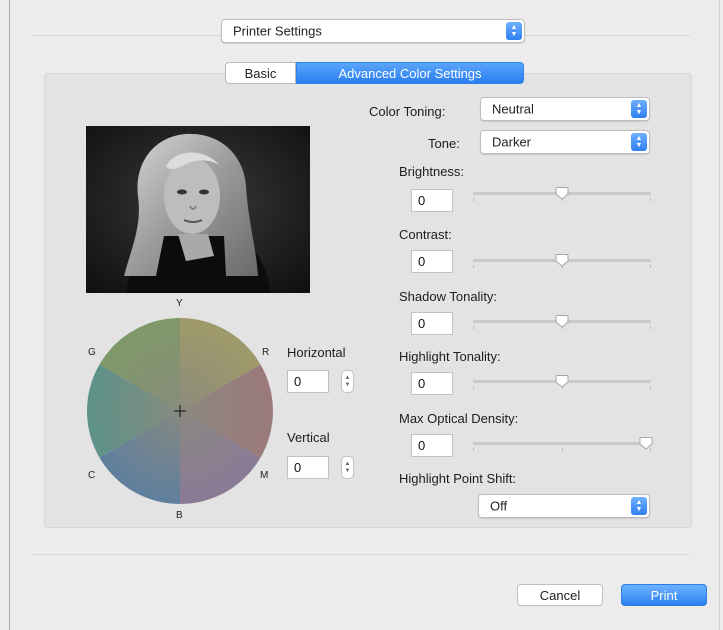 Image resolution: width=723 pixels, height=630 pixels. I want to click on wheel-label-b: B, so click(179, 515).